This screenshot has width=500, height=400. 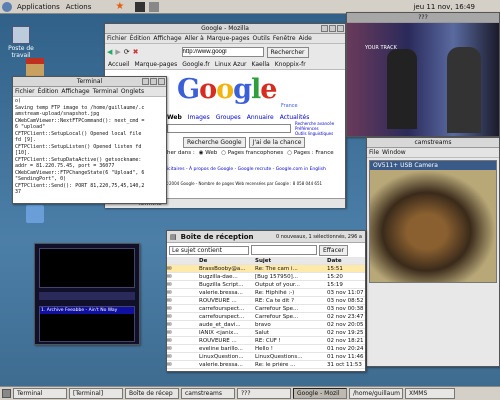 What do you see at coordinates (40, 393) in the screenshot?
I see `taskbar-button: Terminal` at bounding box center [40, 393].